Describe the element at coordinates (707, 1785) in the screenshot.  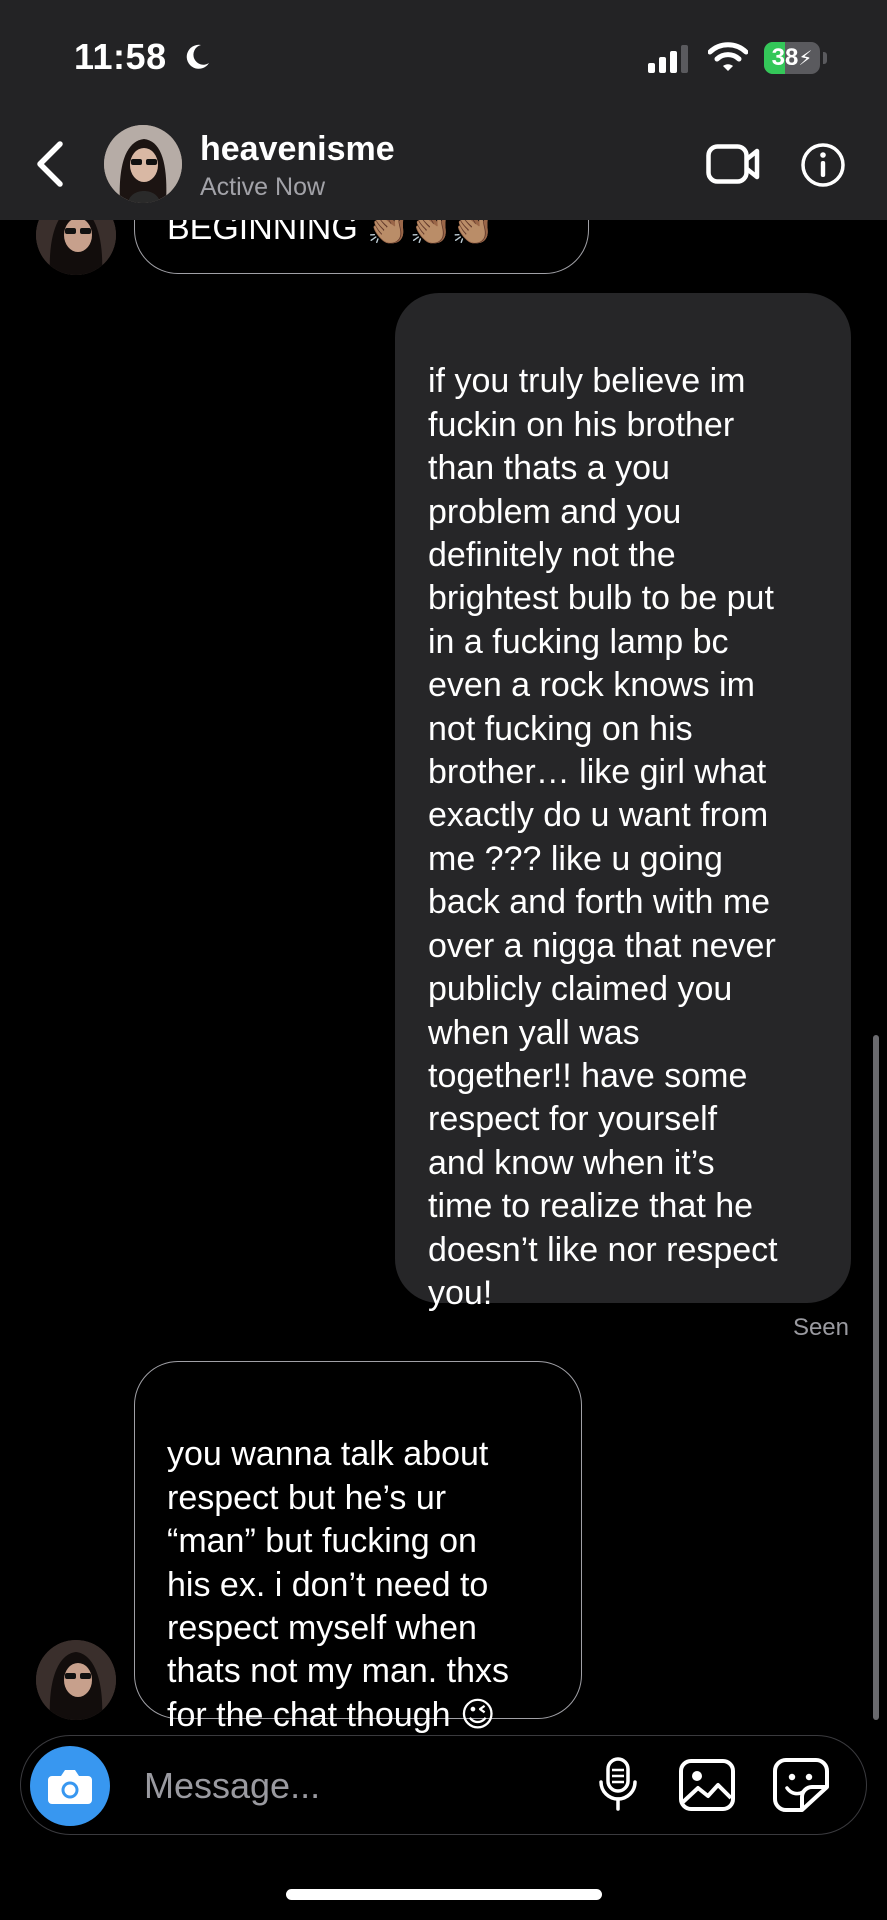
I see `gallery-icon` at that location.